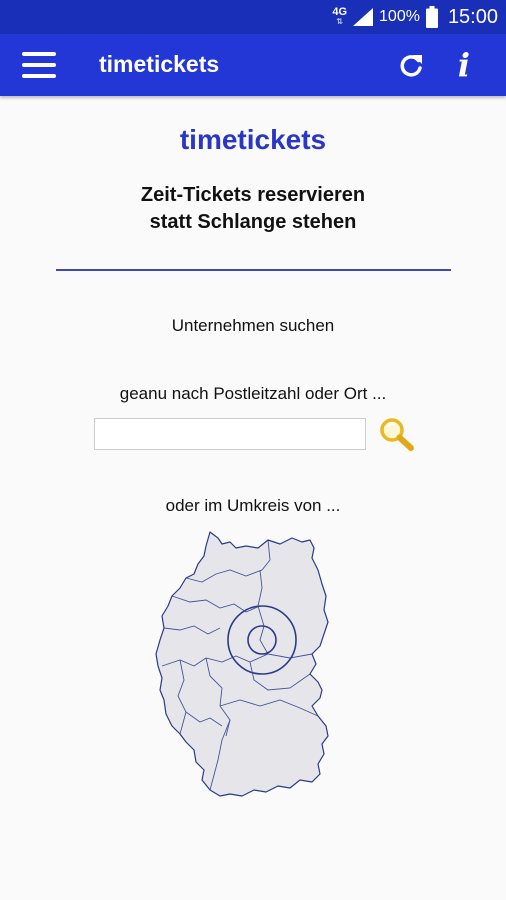 This screenshot has height=900, width=506. I want to click on tagline-line-1: Zeit-Tickets reservieren, so click(253, 195).